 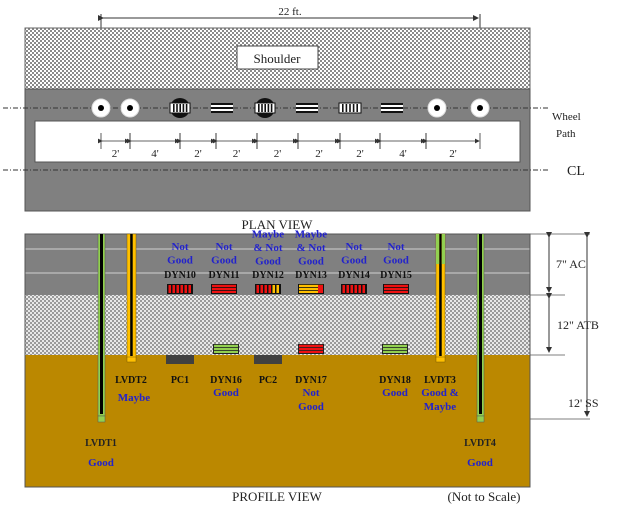 I want to click on gauge-id: DYN12, so click(x=268, y=275).